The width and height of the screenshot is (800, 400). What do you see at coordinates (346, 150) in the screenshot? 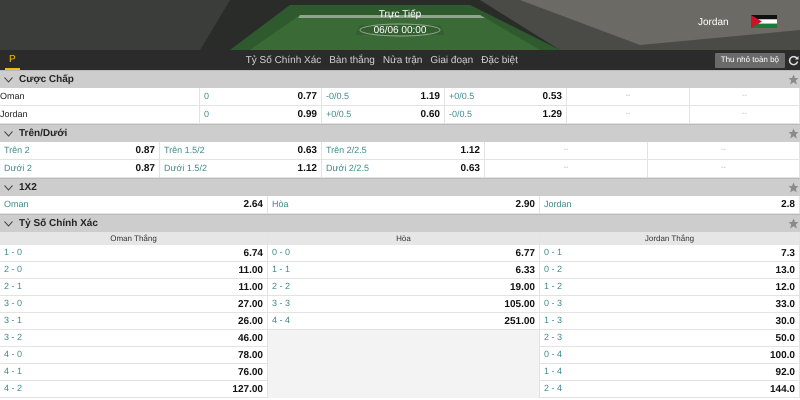
I see `bet-label: Trên 2/2.5` at bounding box center [346, 150].